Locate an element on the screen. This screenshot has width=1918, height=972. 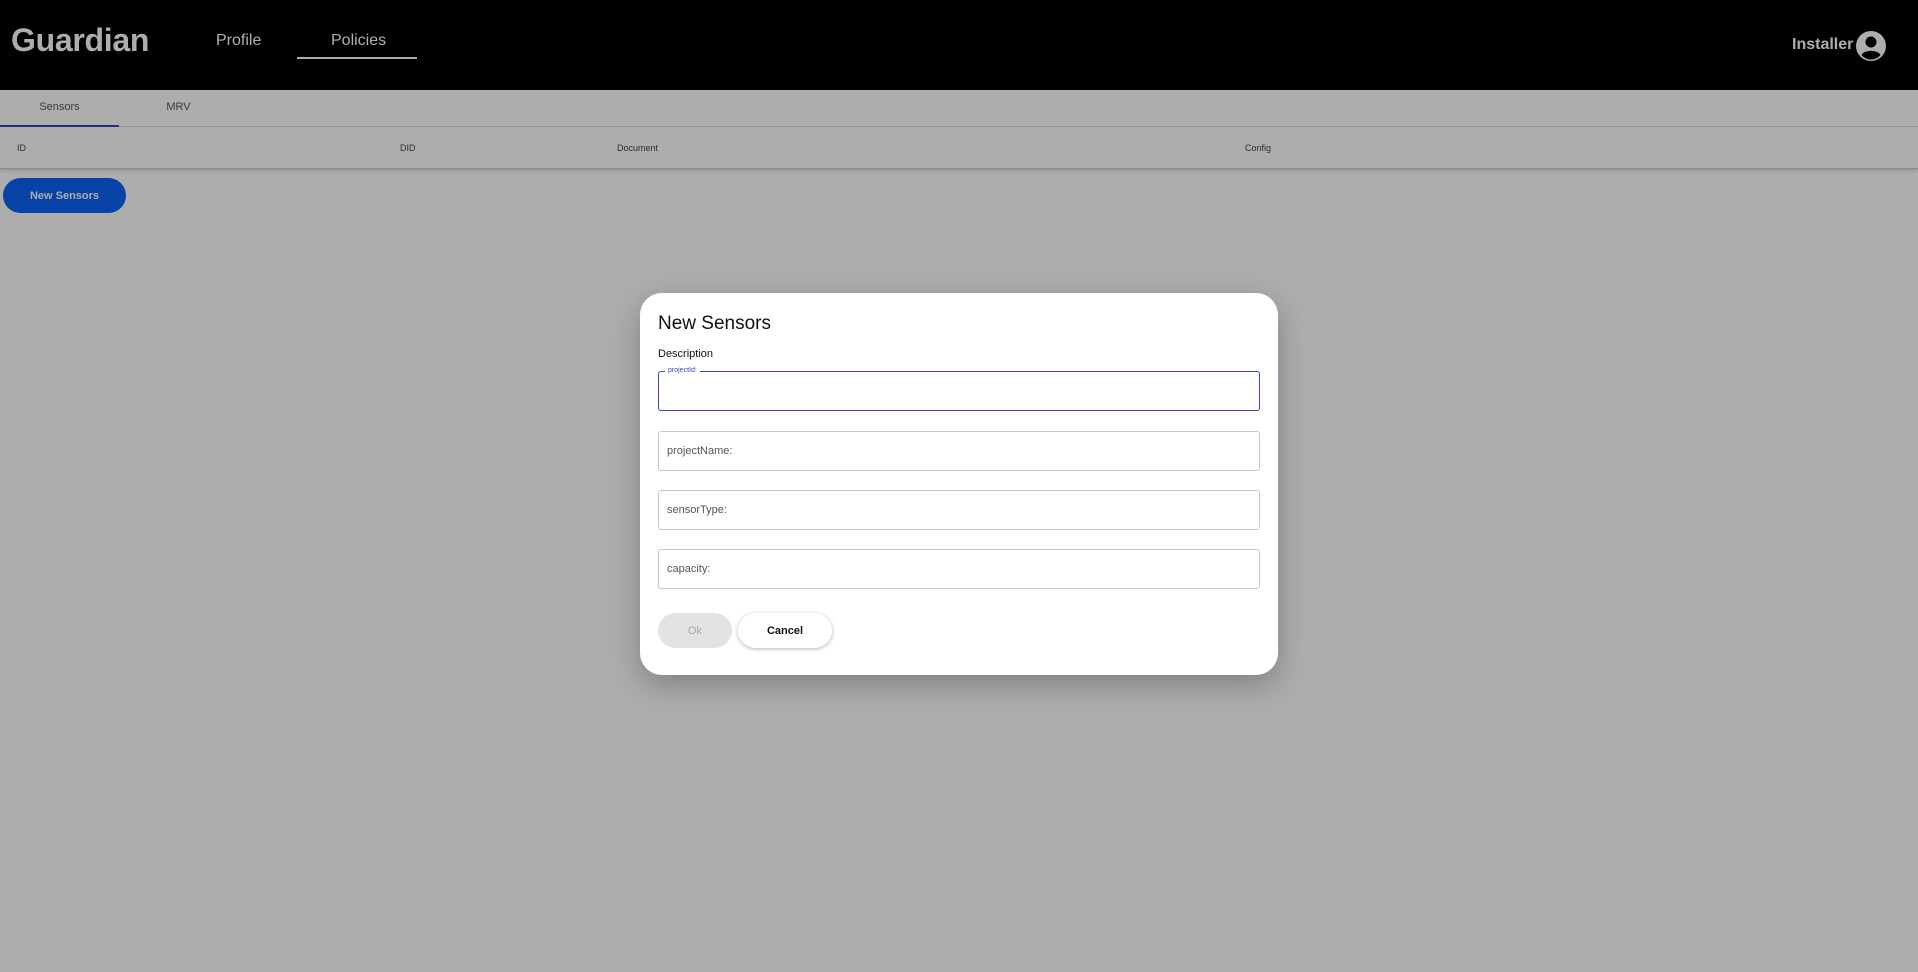
project-name-field is located at coordinates (959, 451).